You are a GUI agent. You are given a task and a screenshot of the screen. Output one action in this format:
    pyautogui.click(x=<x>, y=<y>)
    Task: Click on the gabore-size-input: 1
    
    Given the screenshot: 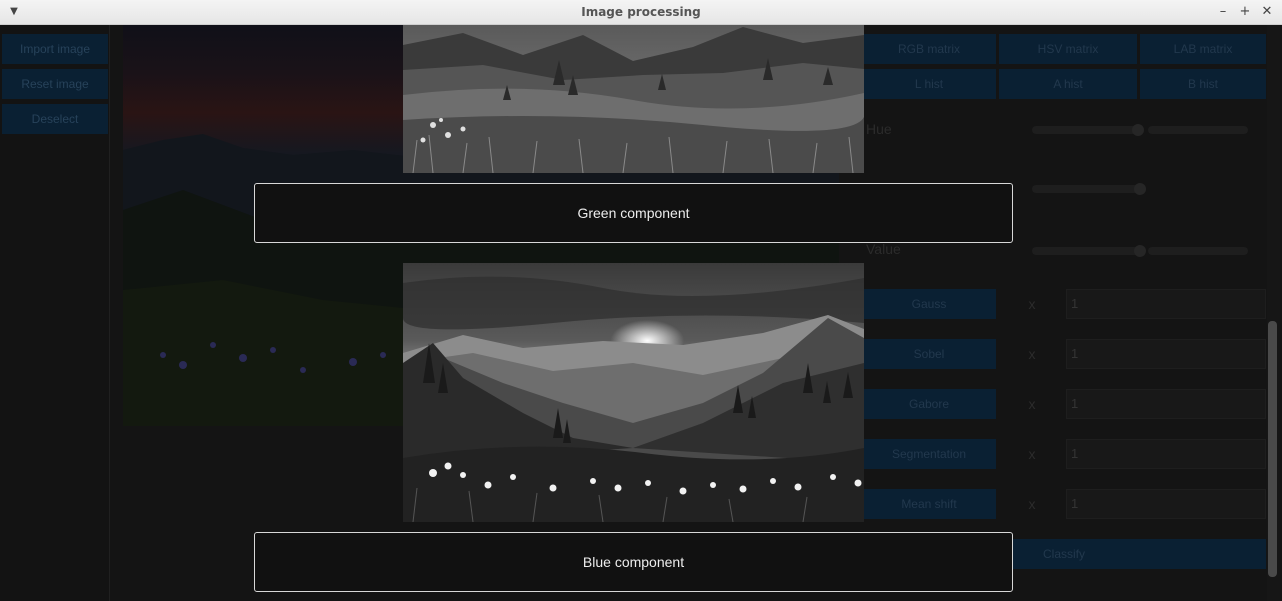 What is the action you would take?
    pyautogui.click(x=1166, y=404)
    